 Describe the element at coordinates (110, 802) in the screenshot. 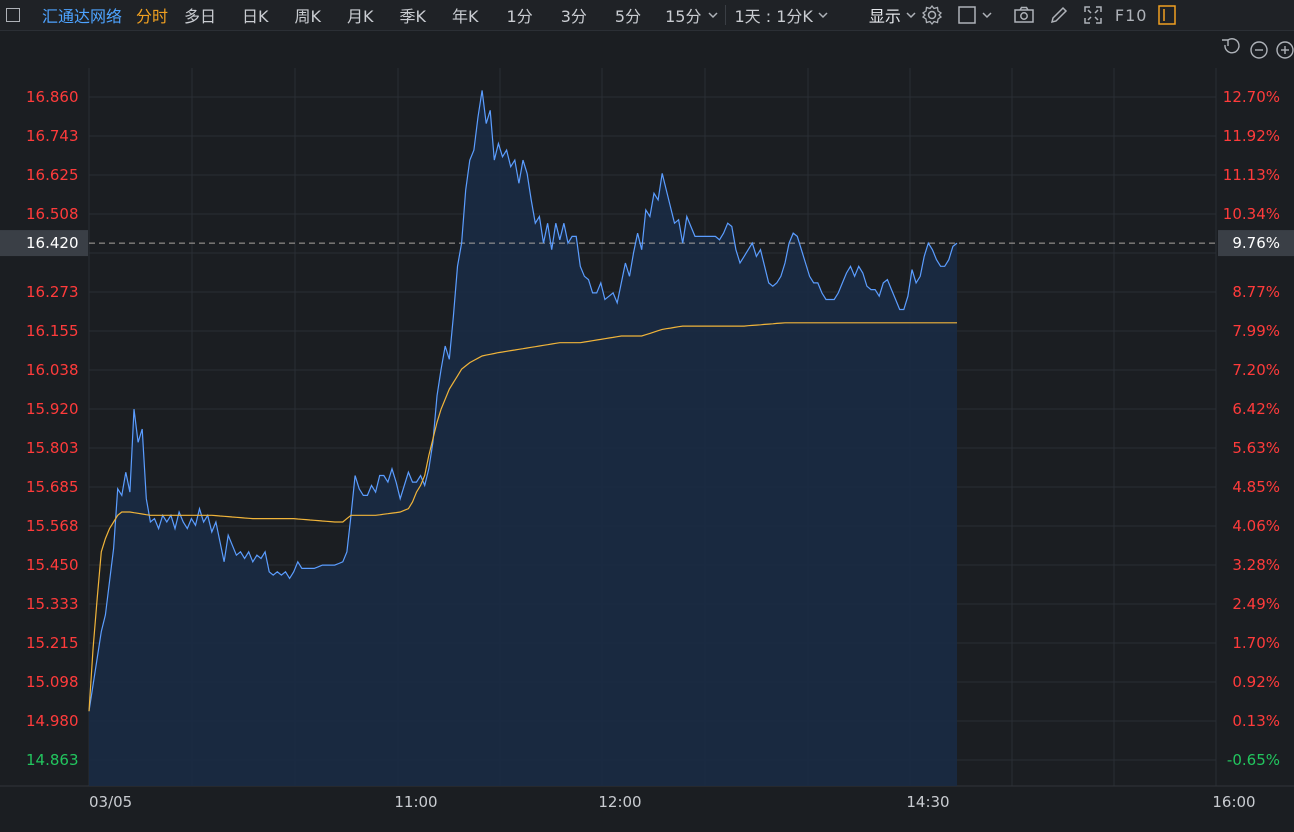

I see `time-tick-label: 03/05` at that location.